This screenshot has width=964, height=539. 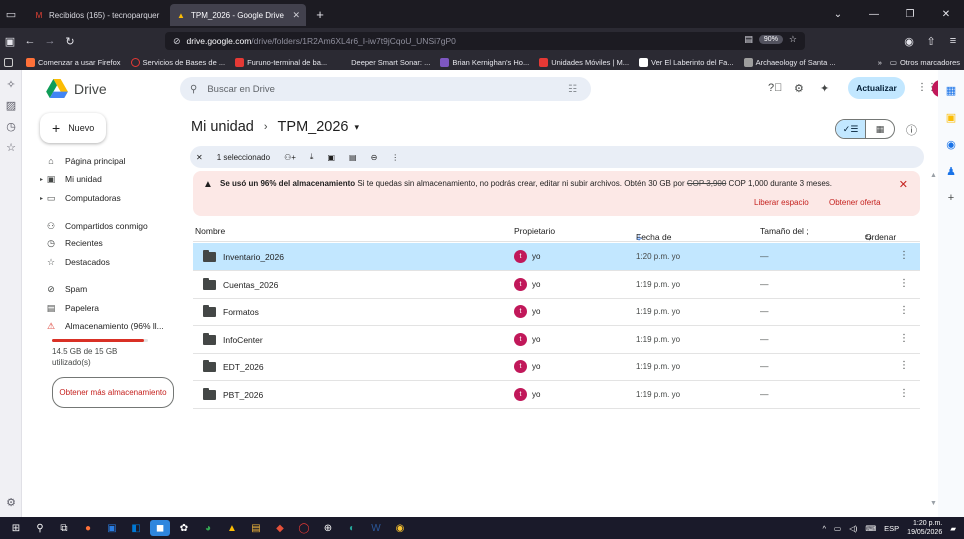 I want to click on synced-tabs-icon: ▨, so click(x=11, y=105).